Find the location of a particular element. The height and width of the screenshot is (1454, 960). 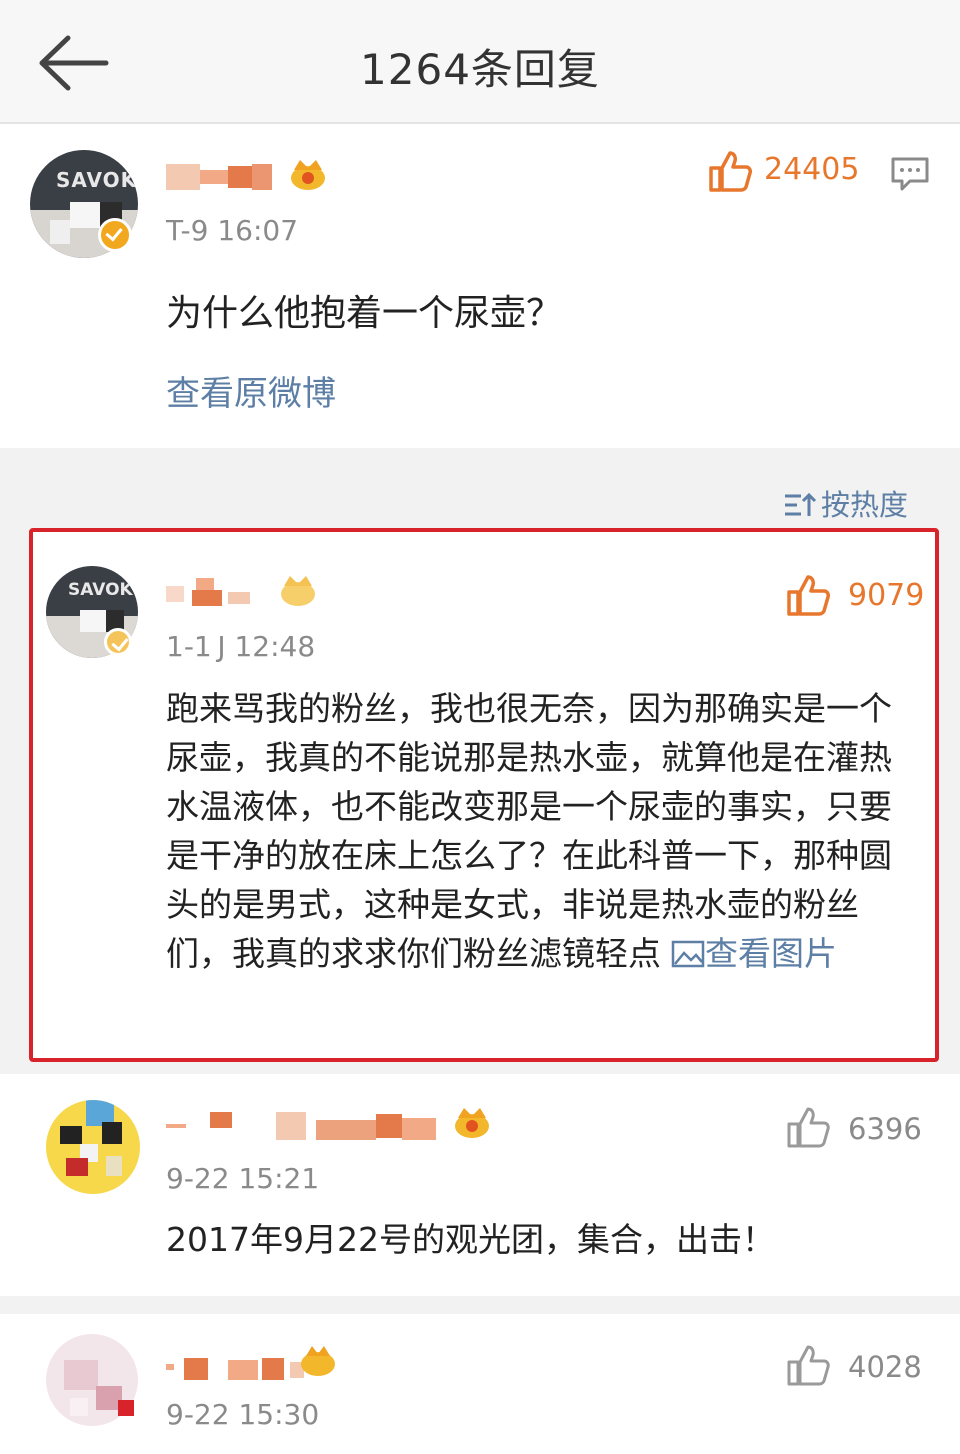

comment-time: T-9 16:07 is located at coordinates (232, 230).